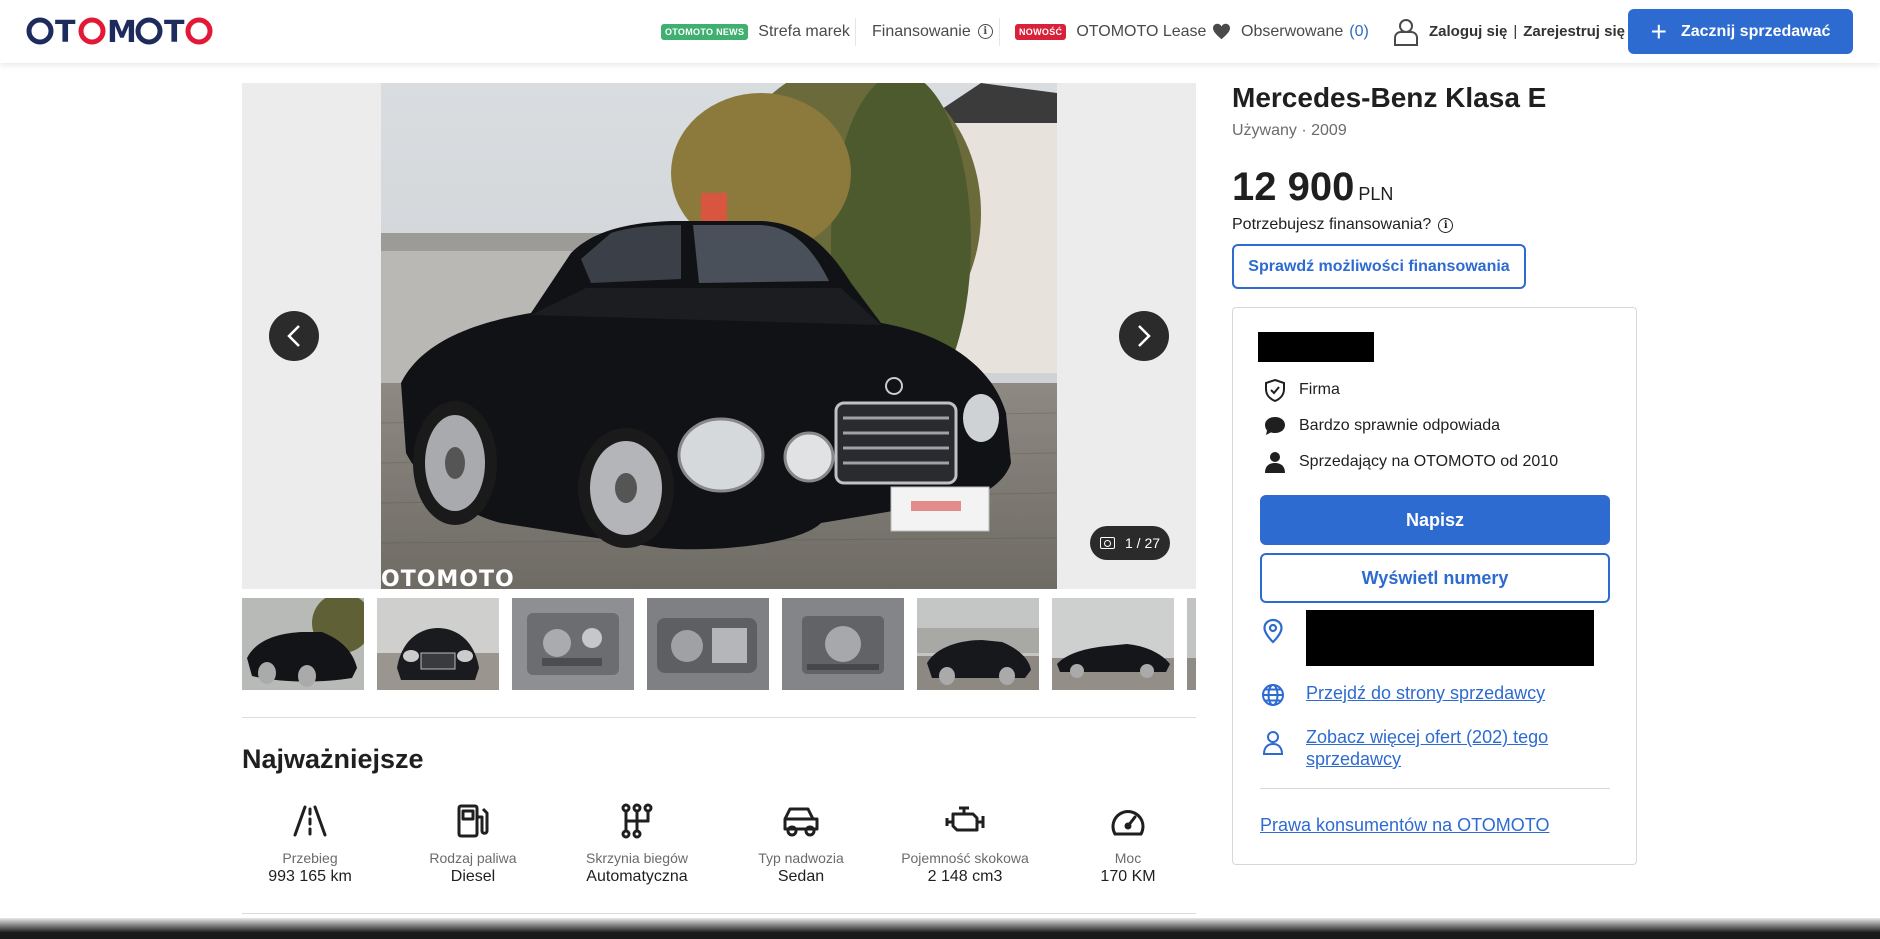  Describe the element at coordinates (637, 876) in the screenshot. I see `spec-value: Automatyczna` at that location.